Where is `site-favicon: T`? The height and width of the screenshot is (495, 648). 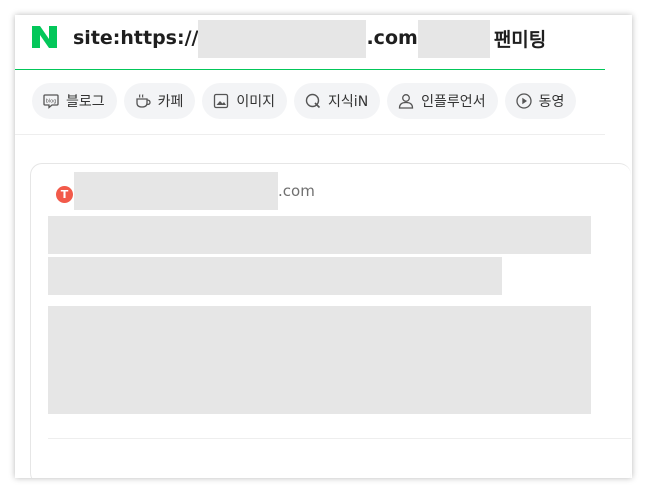
site-favicon: T is located at coordinates (64, 194).